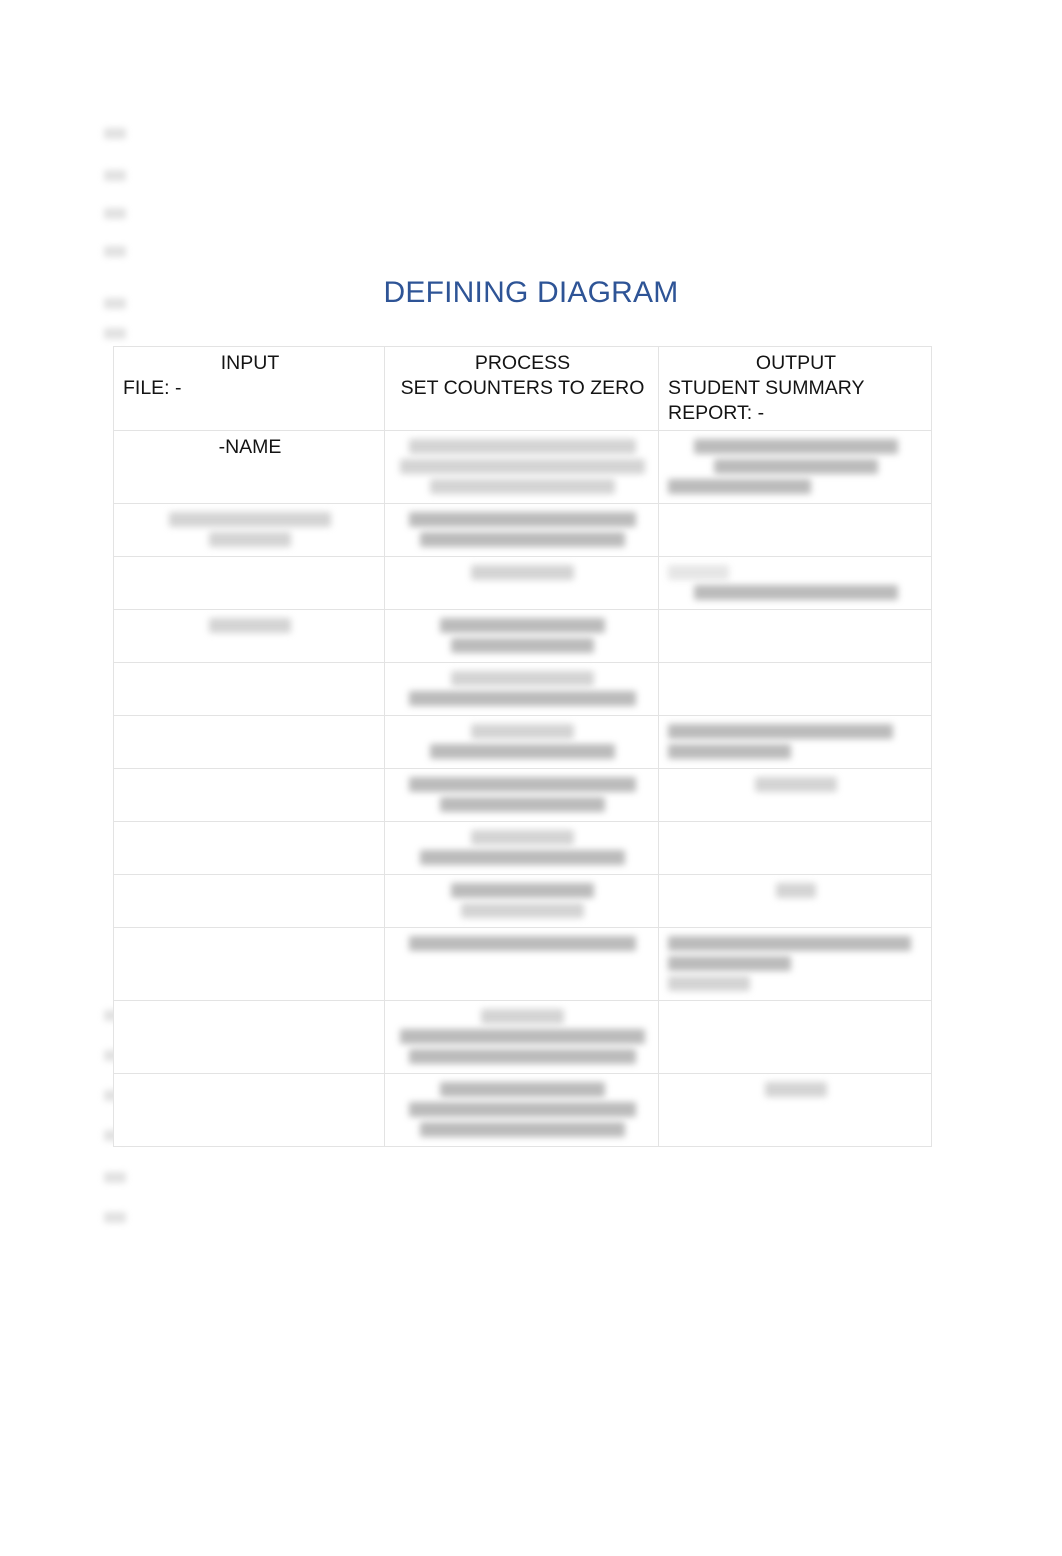 This screenshot has height=1556, width=1062. What do you see at coordinates (249, 388) in the screenshot?
I see `header-cell-input: INPUT FILE: -` at bounding box center [249, 388].